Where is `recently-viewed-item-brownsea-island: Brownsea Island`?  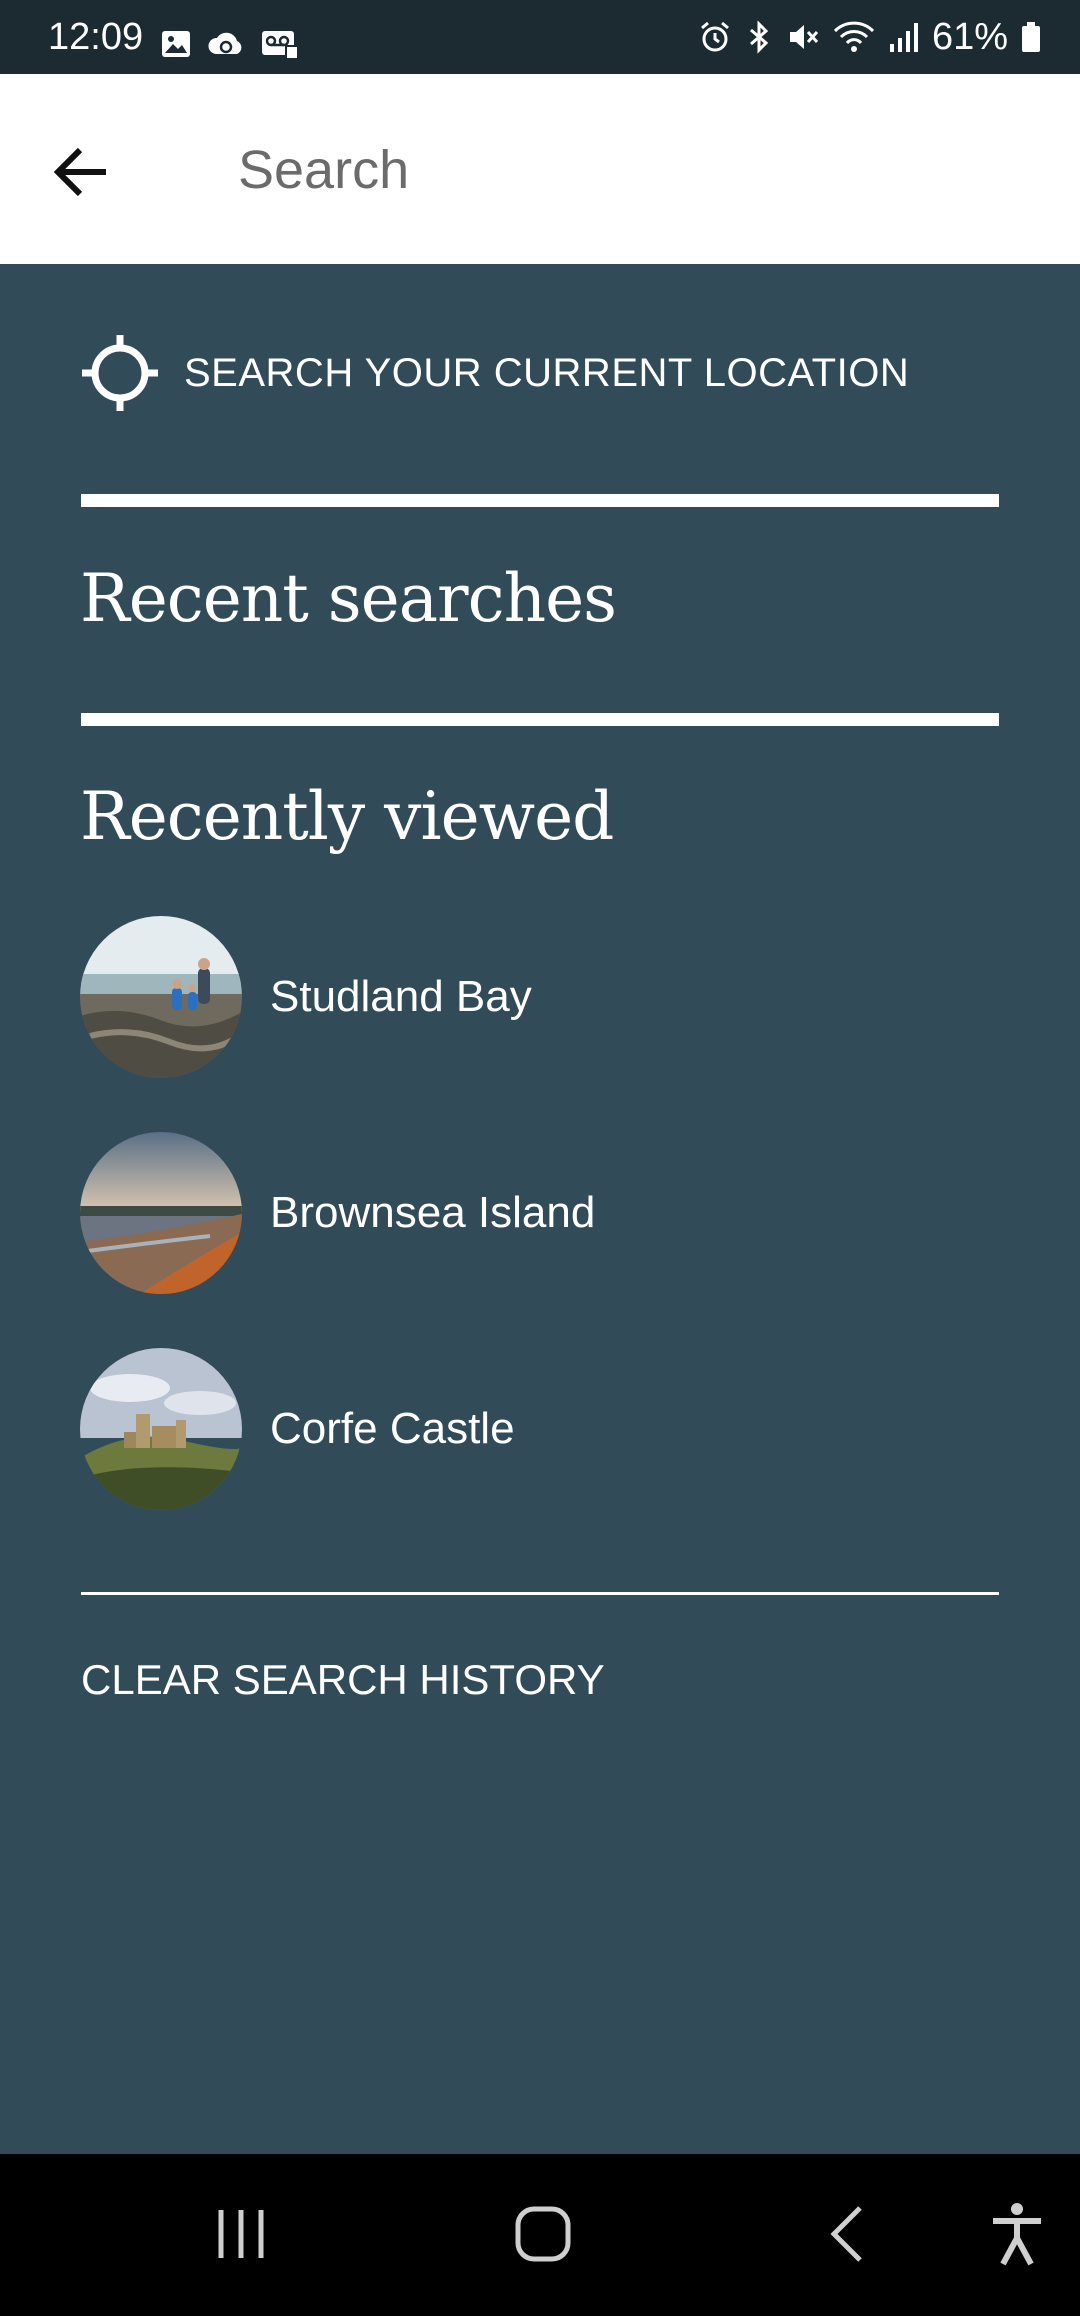
recently-viewed-item-brownsea-island: Brownsea Island is located at coordinates (540, 1213).